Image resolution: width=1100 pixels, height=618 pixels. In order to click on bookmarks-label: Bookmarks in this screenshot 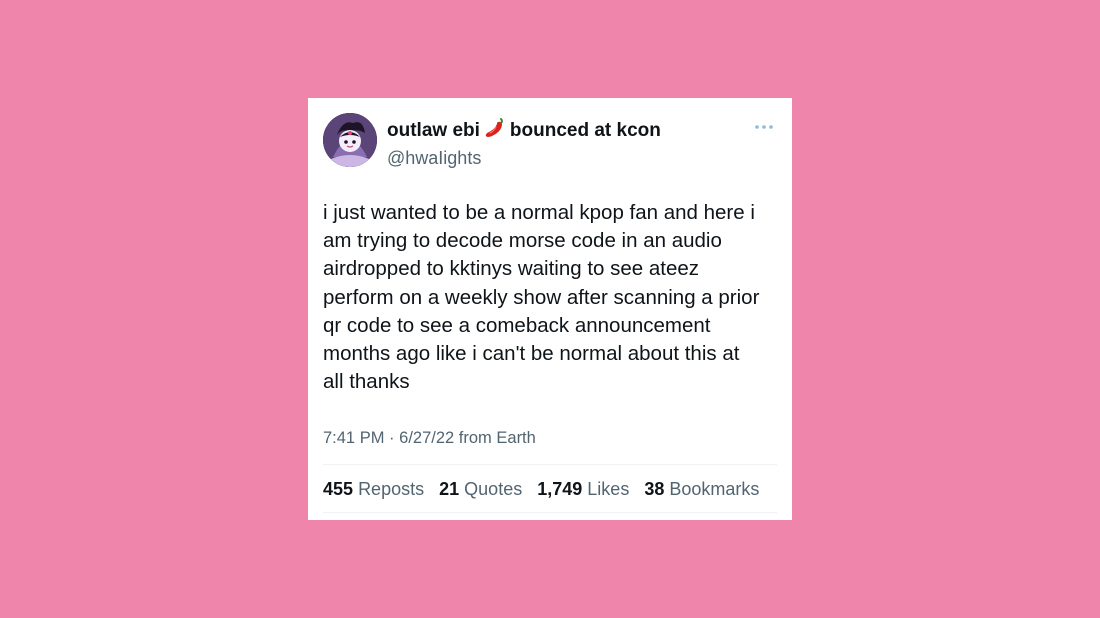, I will do `click(714, 489)`.